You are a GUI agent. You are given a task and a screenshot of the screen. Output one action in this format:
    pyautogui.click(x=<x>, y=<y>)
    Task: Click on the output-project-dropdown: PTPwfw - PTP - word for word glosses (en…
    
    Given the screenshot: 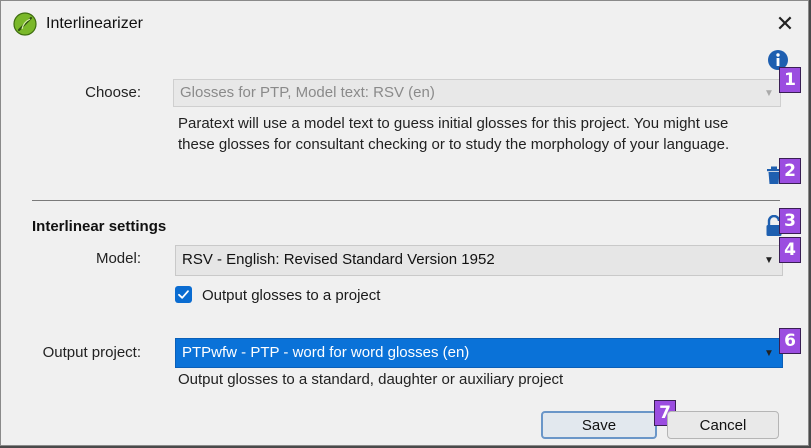 What is the action you would take?
    pyautogui.click(x=479, y=353)
    